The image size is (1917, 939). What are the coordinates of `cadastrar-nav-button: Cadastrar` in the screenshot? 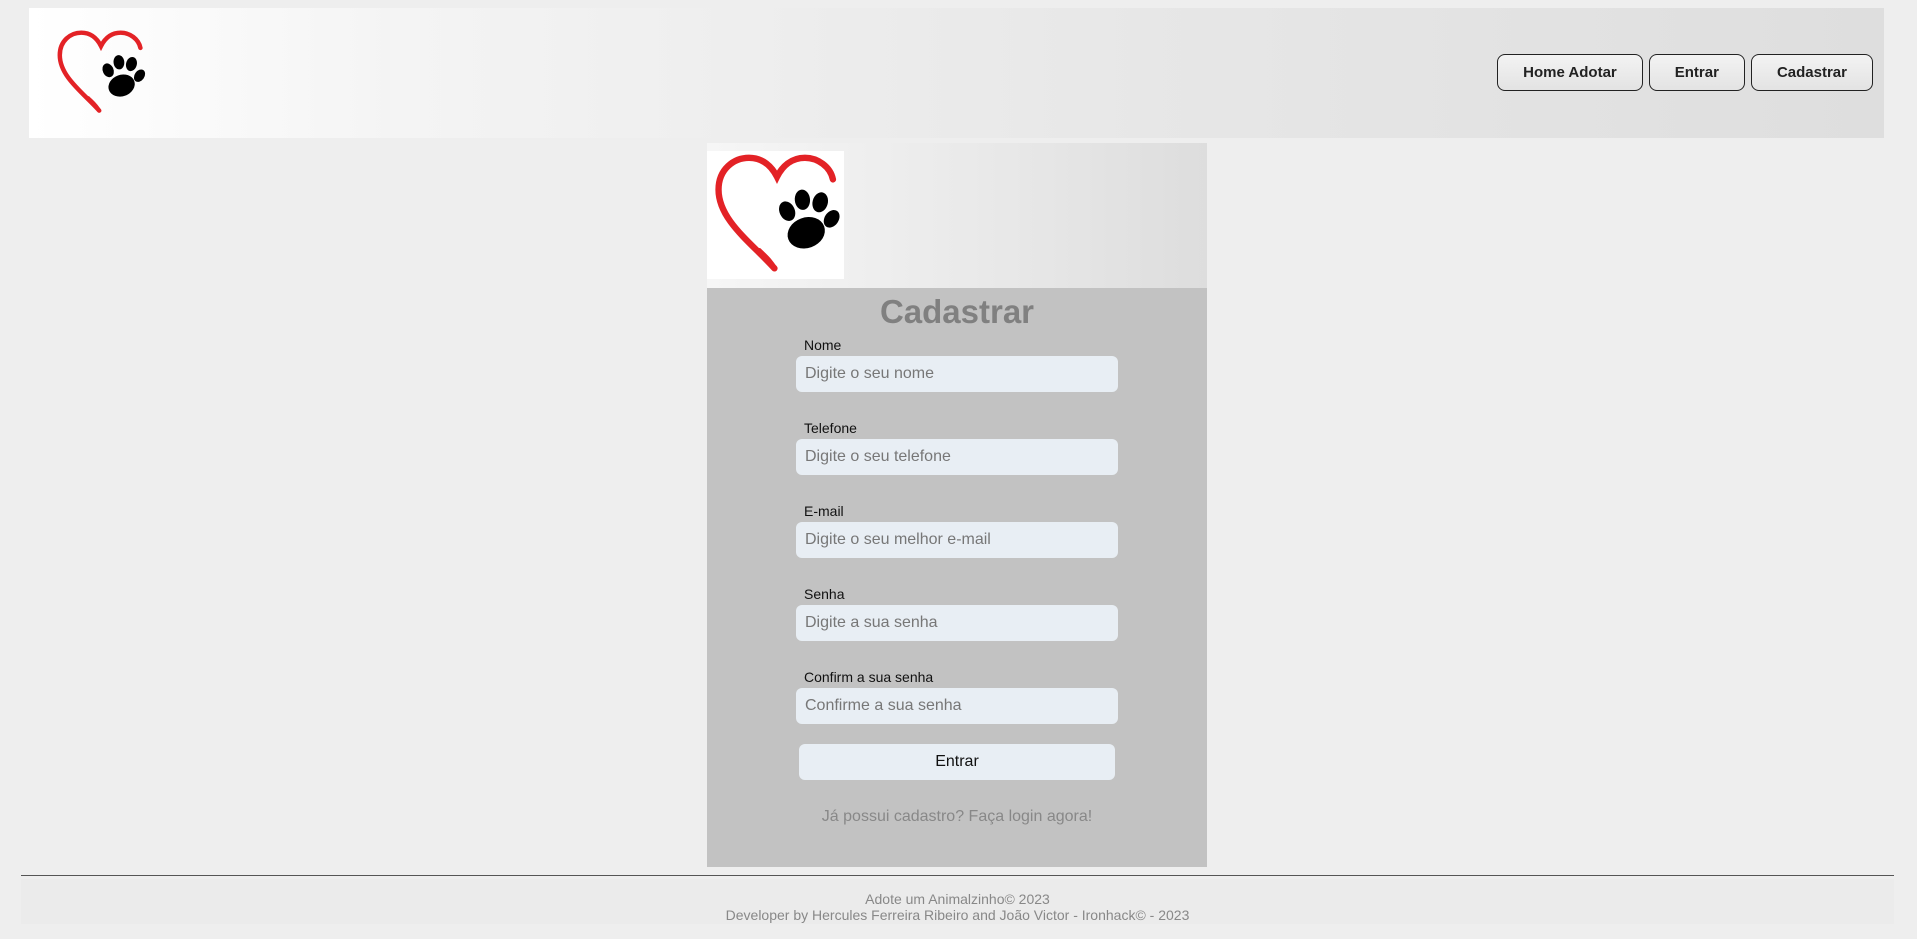 It's located at (1811, 72).